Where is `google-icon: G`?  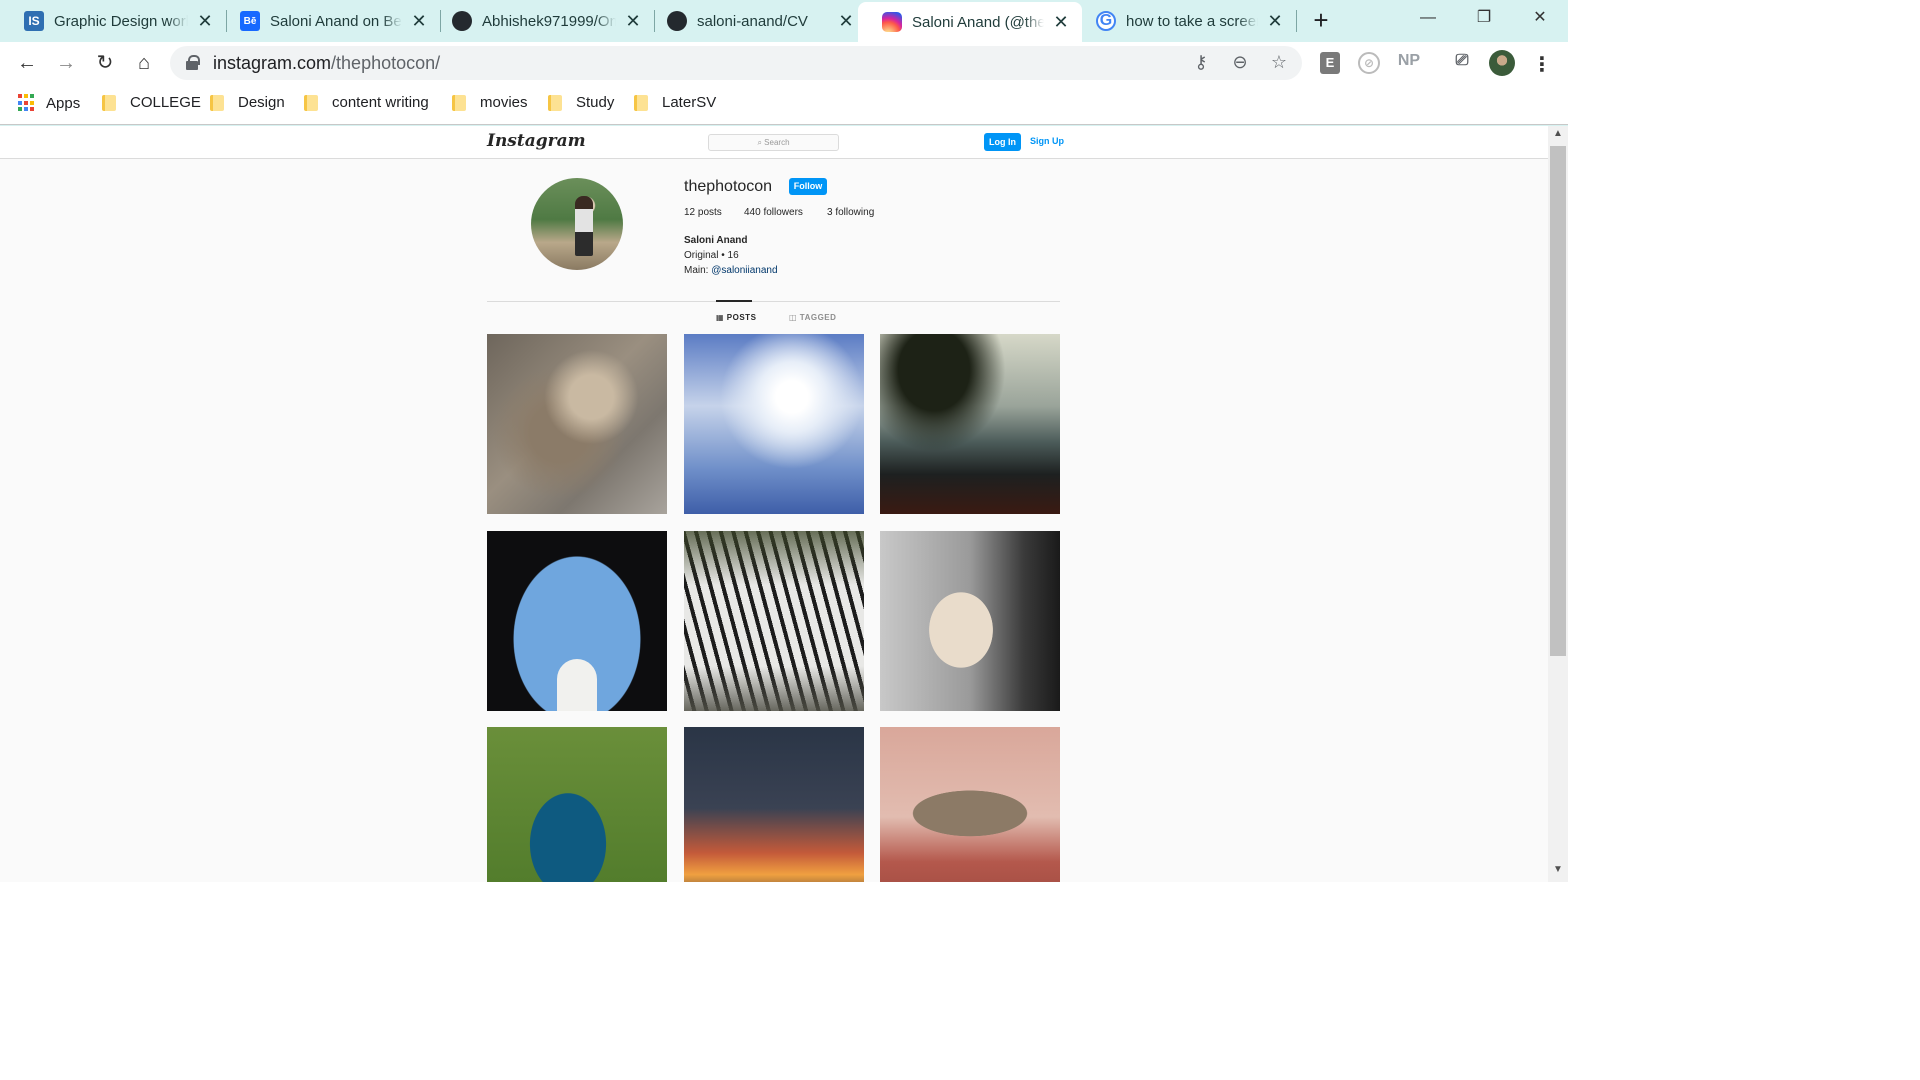
google-icon: G is located at coordinates (1106, 21).